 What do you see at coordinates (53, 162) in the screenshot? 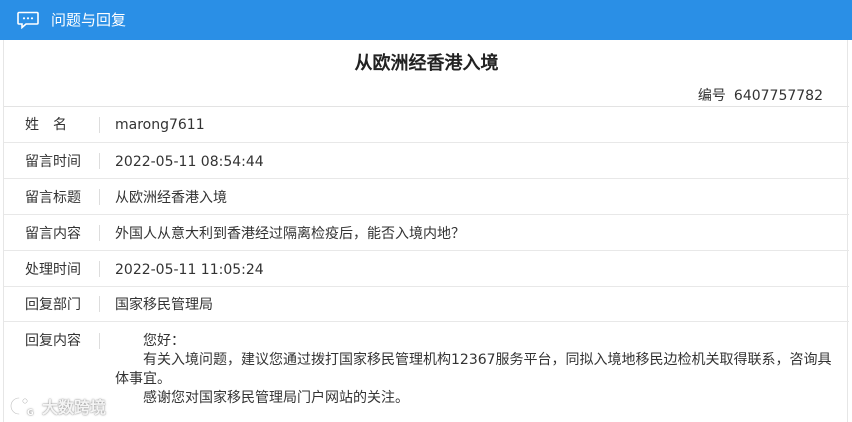
I see `field-label: 留言时间` at bounding box center [53, 162].